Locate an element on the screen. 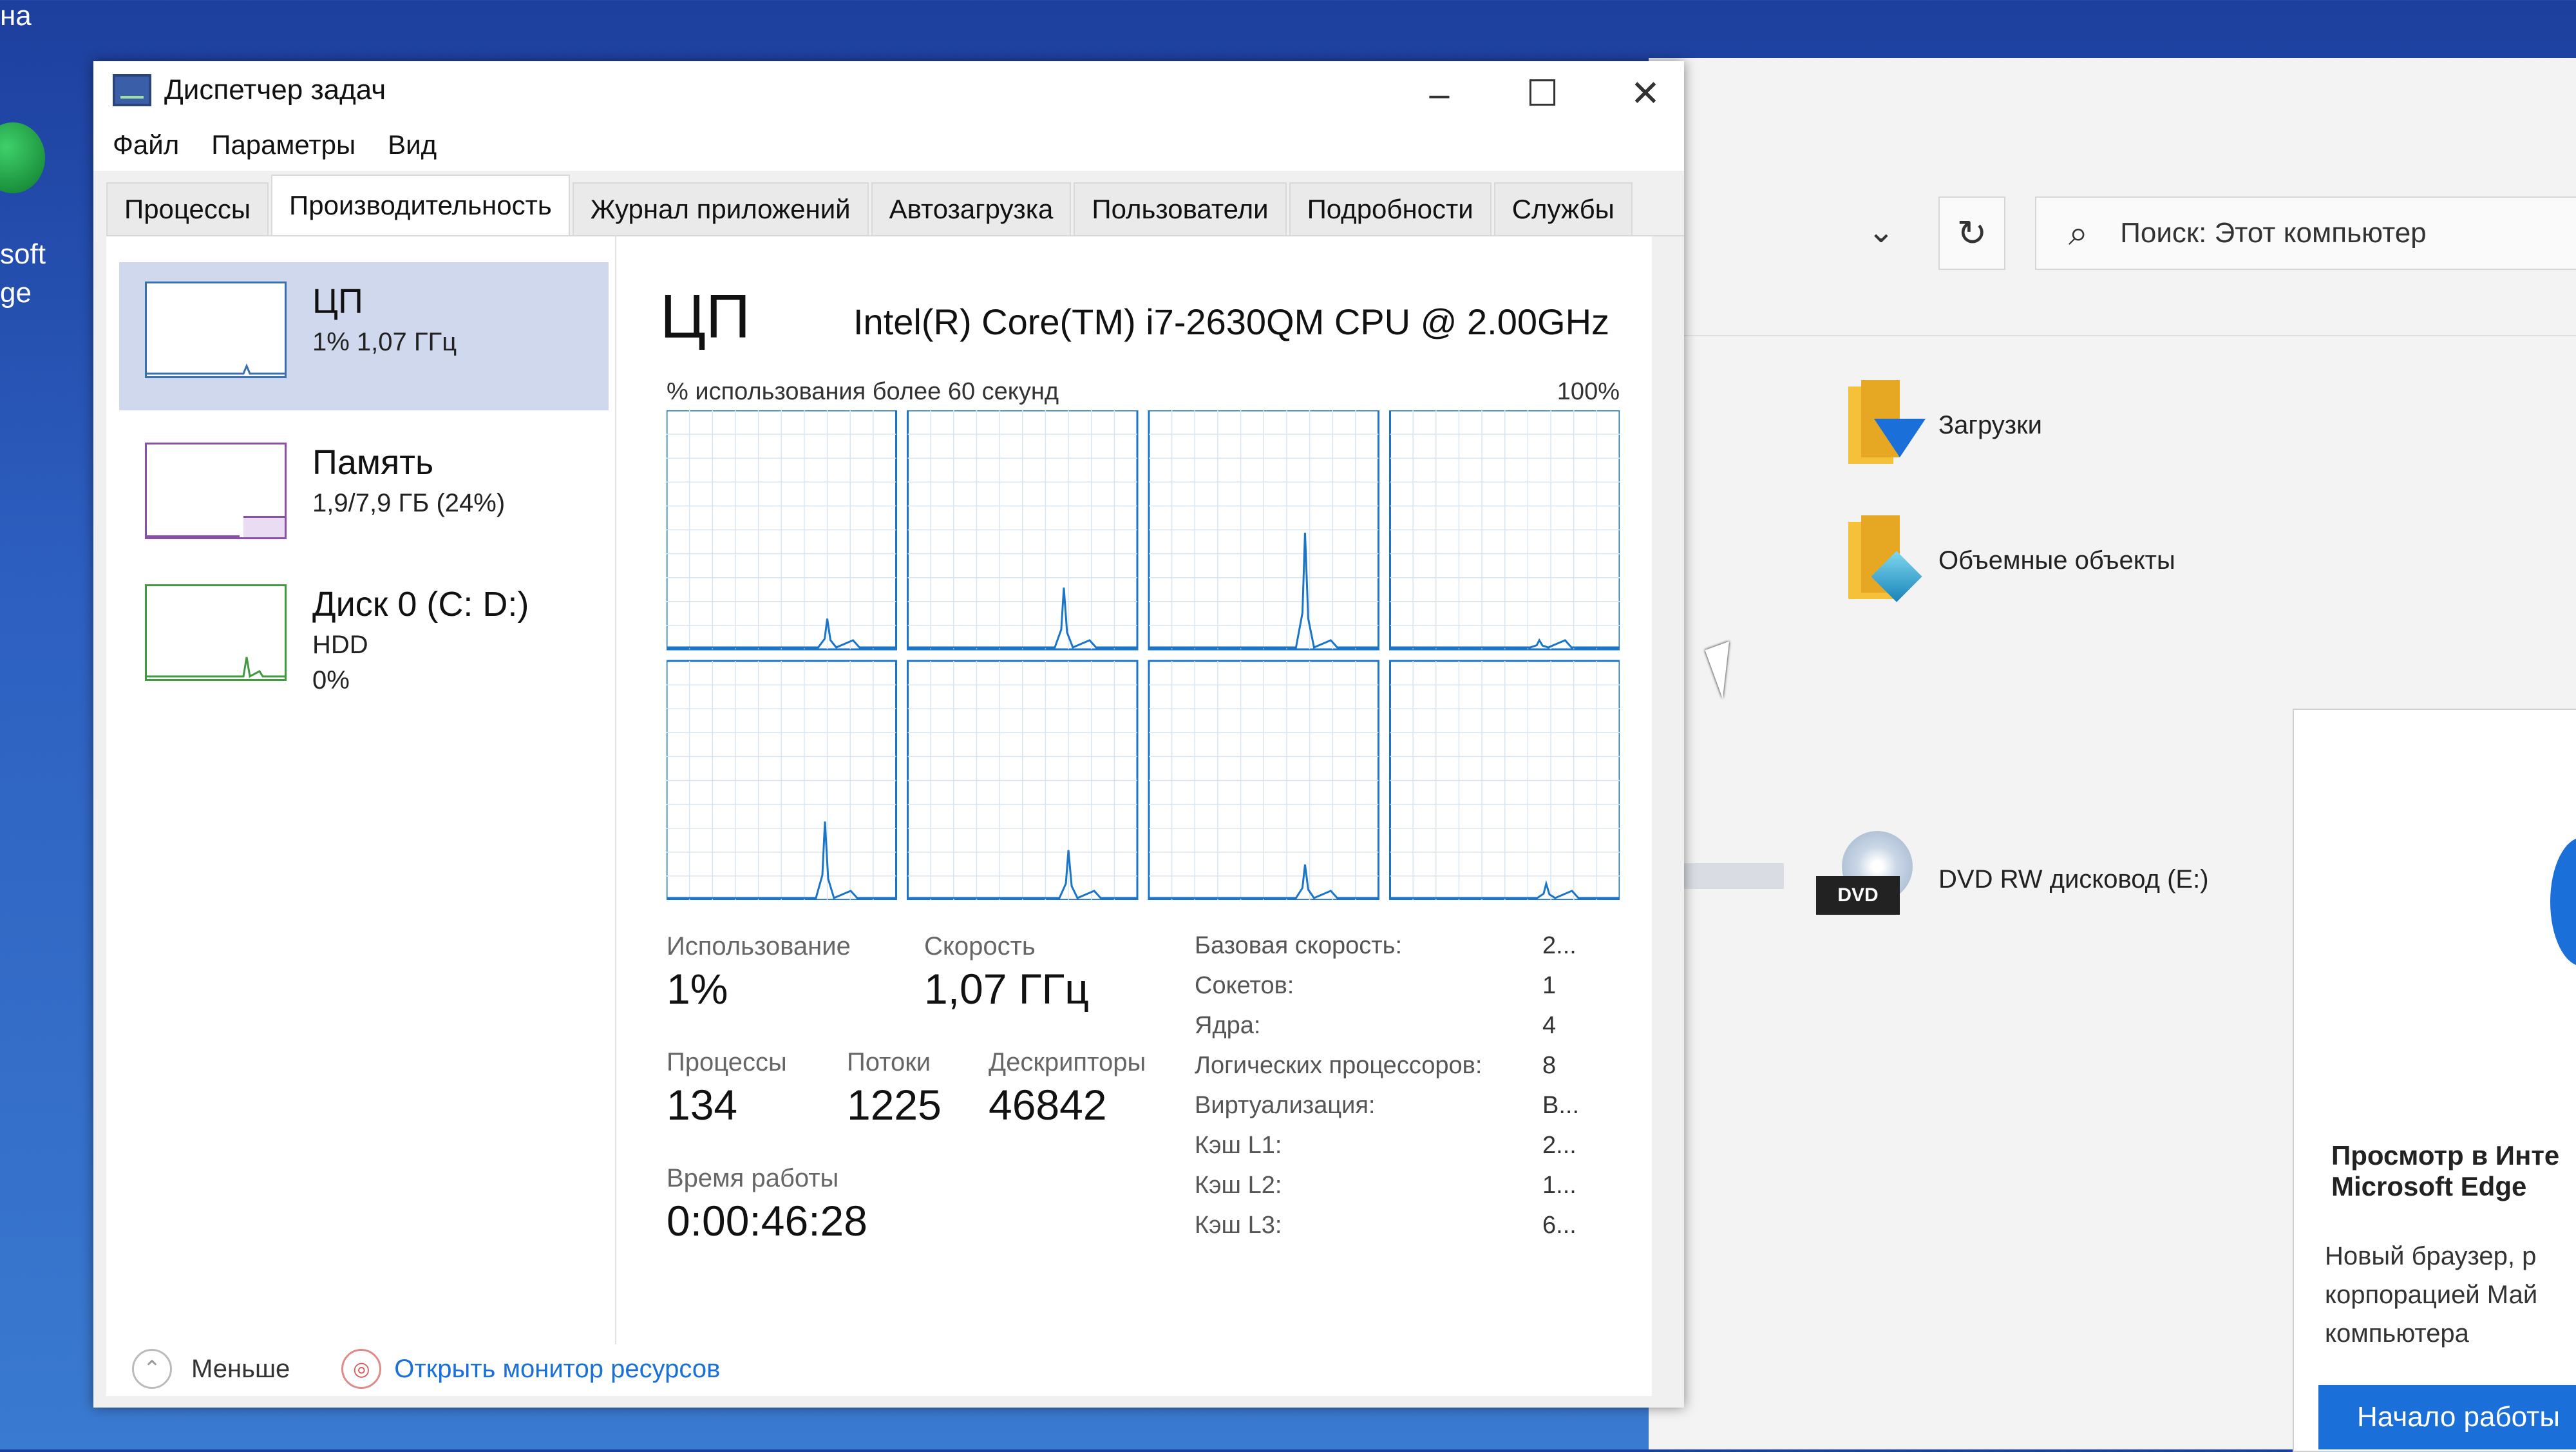 The width and height of the screenshot is (2576, 1452). fewer-details-link: Меньше is located at coordinates (240, 1369).